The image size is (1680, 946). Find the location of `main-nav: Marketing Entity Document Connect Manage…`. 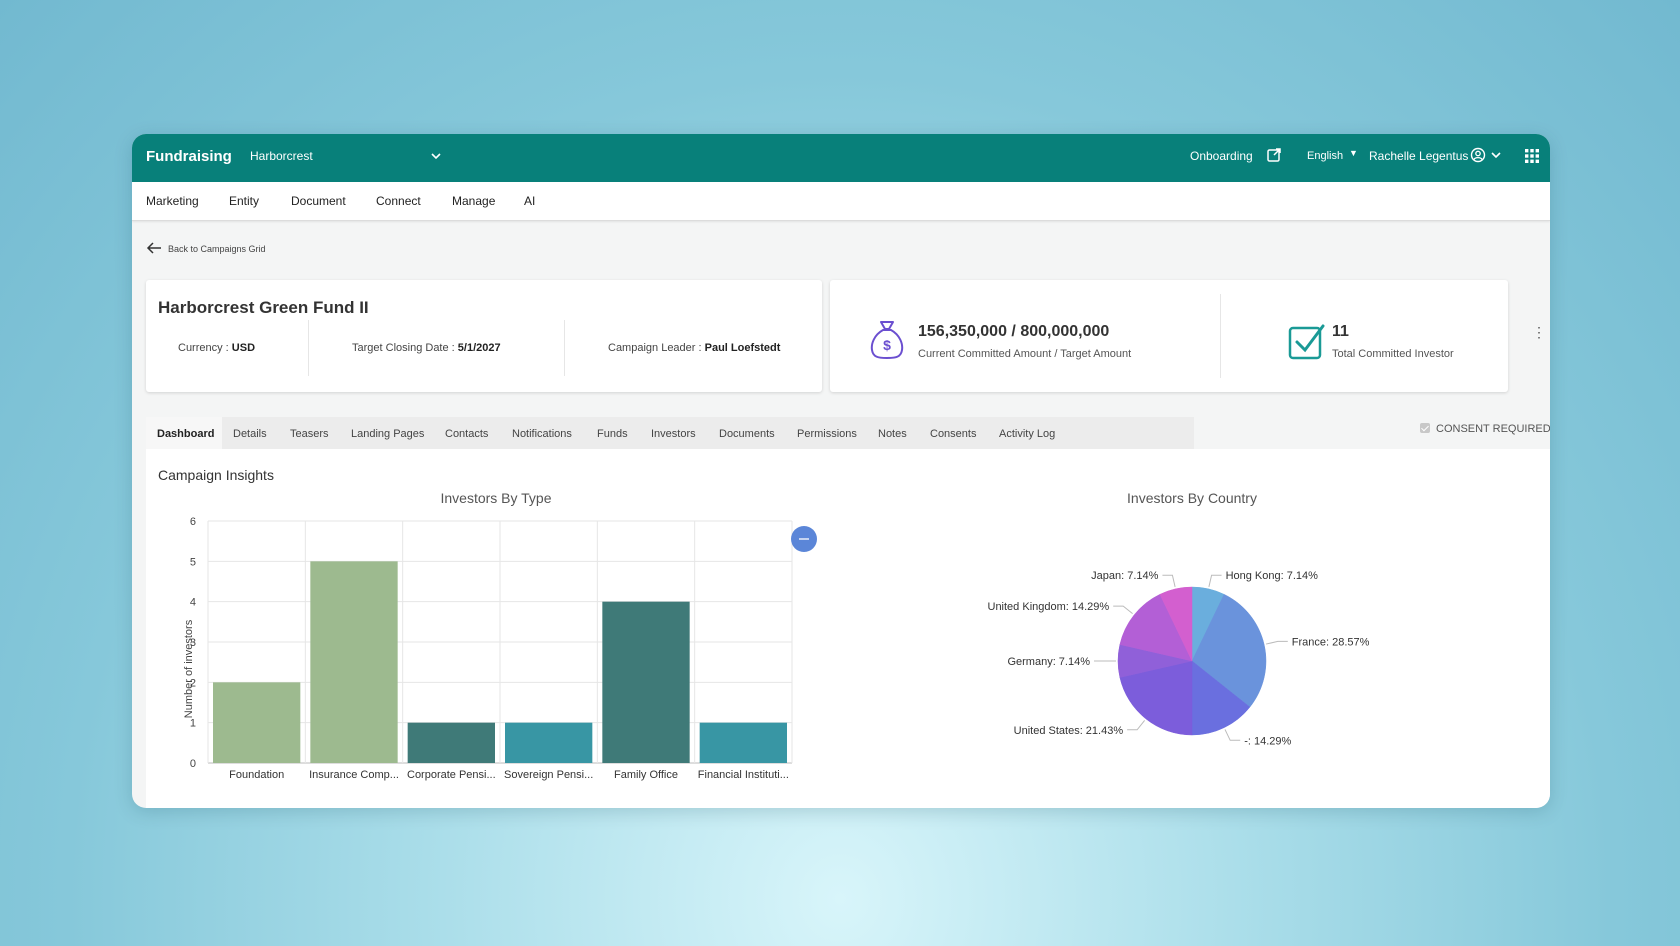

main-nav: Marketing Entity Document Connect Manage… is located at coordinates (841, 201).